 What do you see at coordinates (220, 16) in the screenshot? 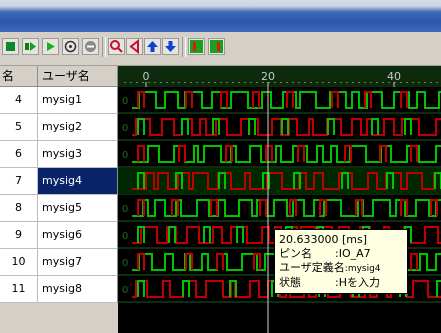
I see `title-bar` at bounding box center [220, 16].